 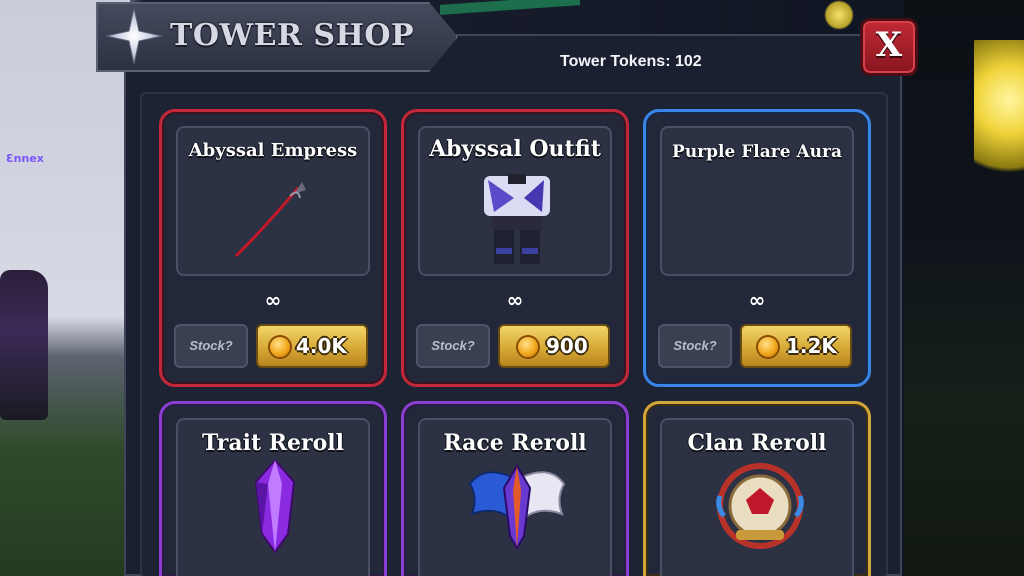 I want to click on shop-item-card: Clan Reroll, so click(x=757, y=488).